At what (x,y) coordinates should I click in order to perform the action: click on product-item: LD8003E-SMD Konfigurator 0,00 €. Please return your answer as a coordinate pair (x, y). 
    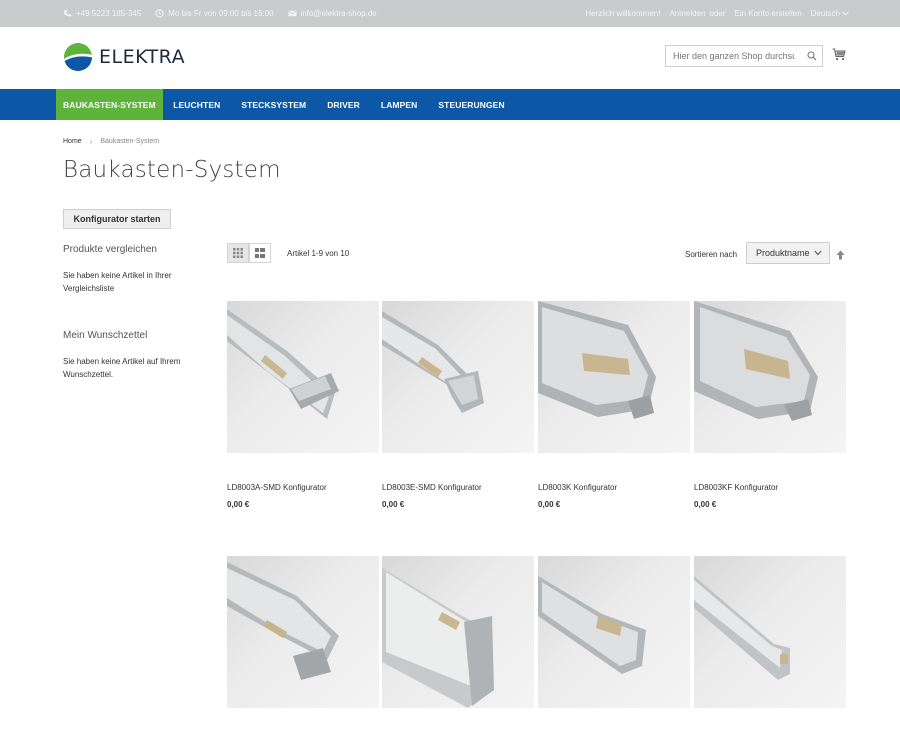
    Looking at the image, I should click on (458, 405).